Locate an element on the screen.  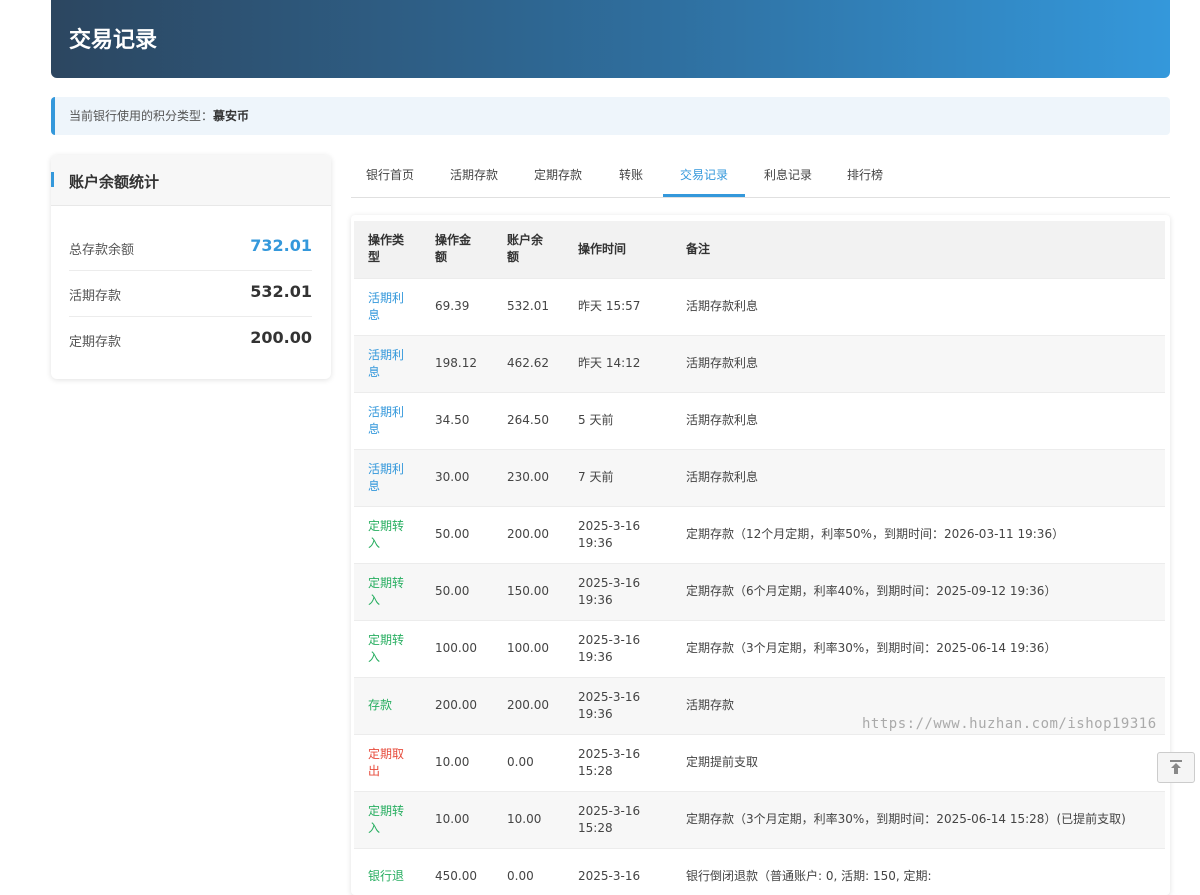
cell-note: 定期提前支取 is located at coordinates (918, 762).